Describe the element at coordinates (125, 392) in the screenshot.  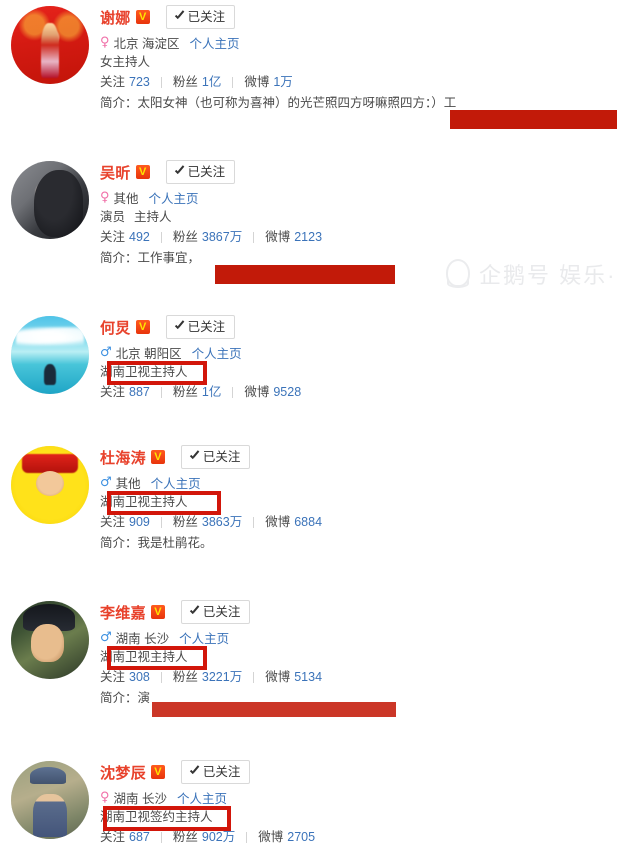
I see `following-stat: 关注 887` at that location.